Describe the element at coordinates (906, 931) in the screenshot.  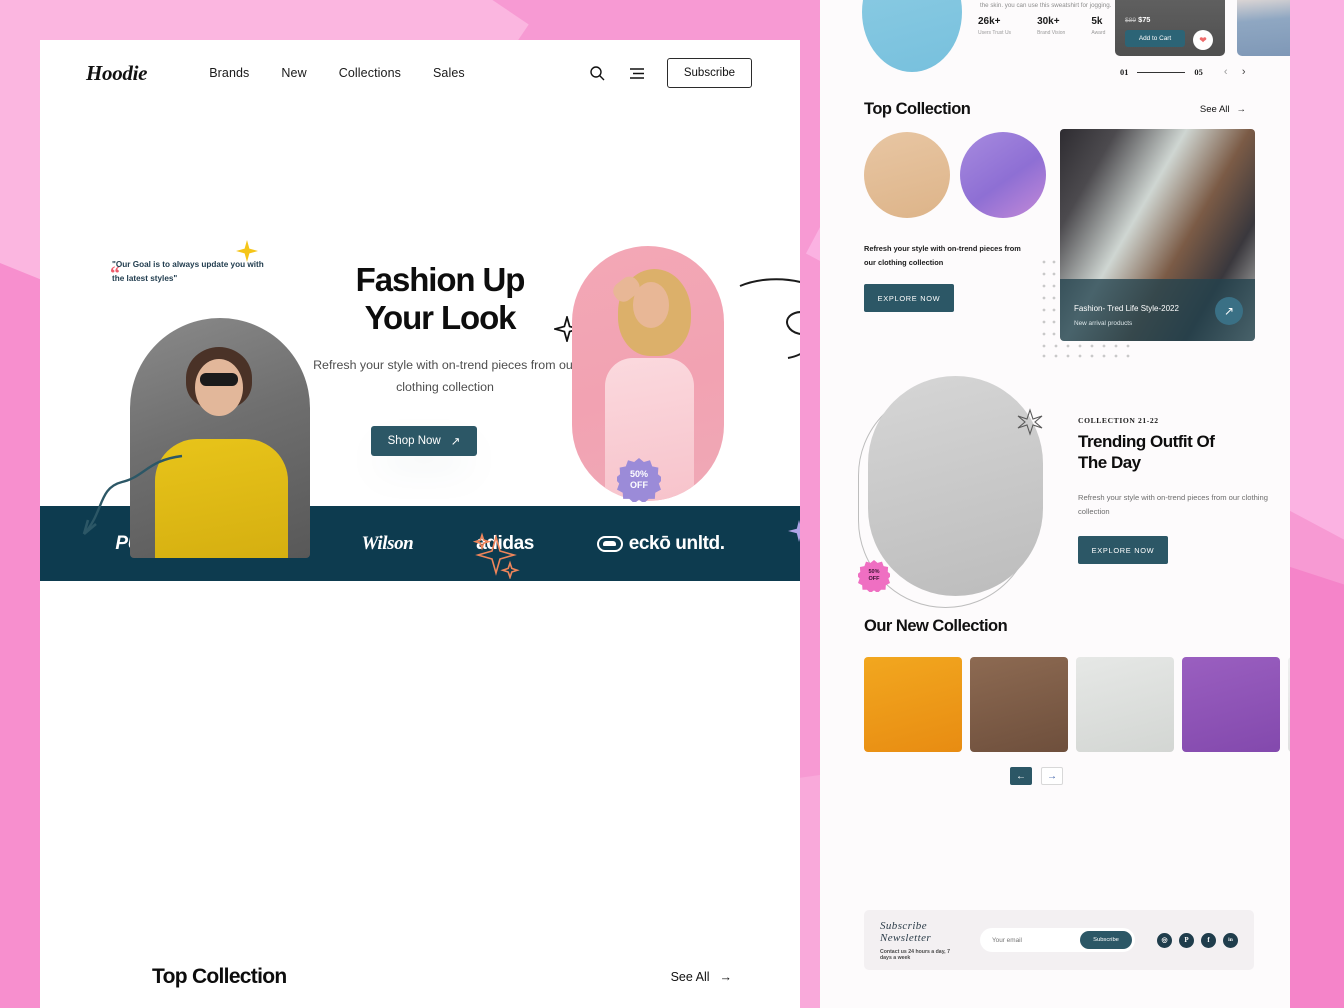
I see `newsletter-title: Subscribe Newsletter` at that location.